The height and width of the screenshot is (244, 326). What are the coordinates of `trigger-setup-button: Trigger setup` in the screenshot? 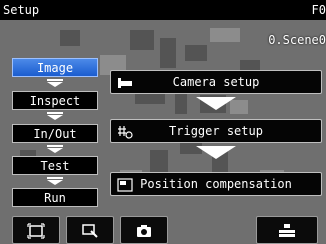 It's located at (216, 131).